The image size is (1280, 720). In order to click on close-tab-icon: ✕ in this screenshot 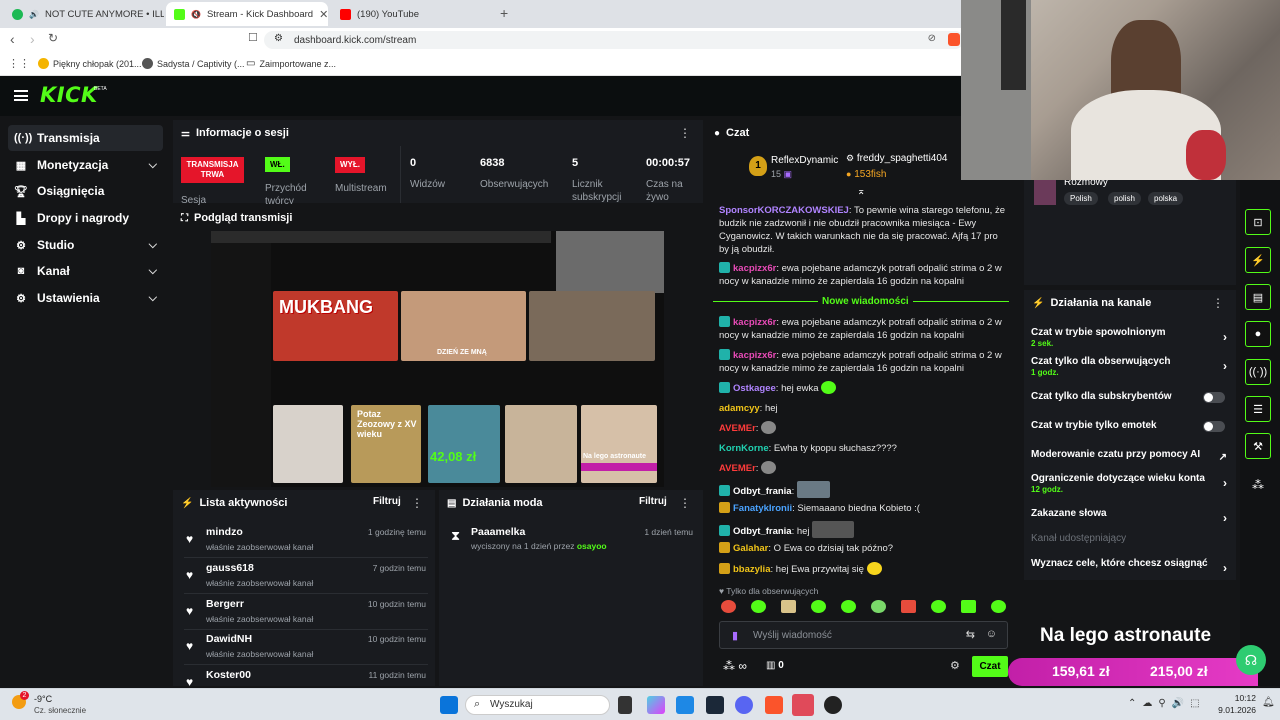, I will do `click(323, 14)`.